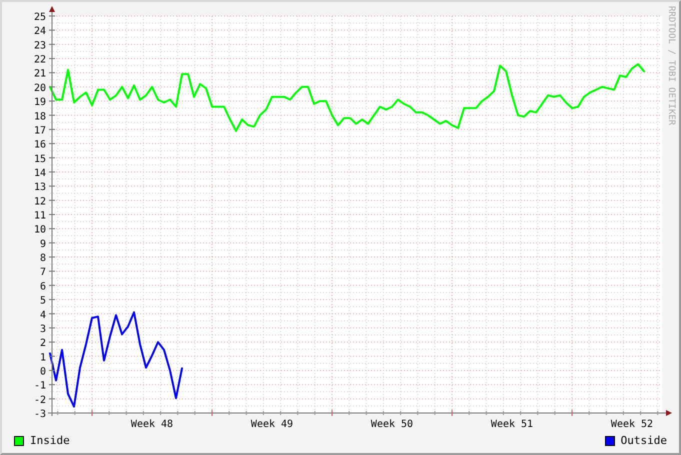  What do you see at coordinates (152, 424) in the screenshot?
I see `x-tick-label: Week 48` at bounding box center [152, 424].